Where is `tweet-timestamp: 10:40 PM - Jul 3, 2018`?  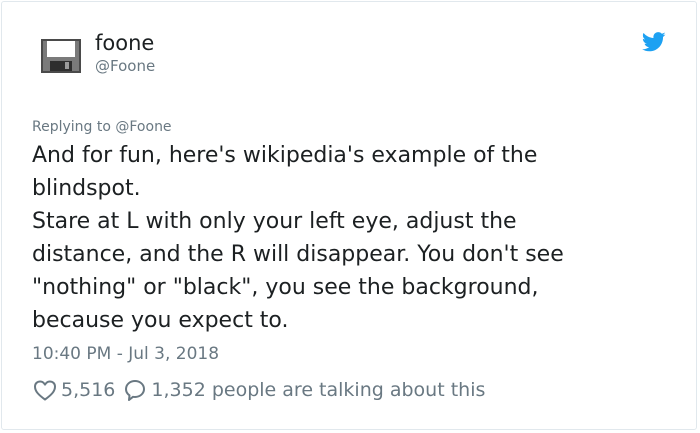
tweet-timestamp: 10:40 PM - Jul 3, 2018 is located at coordinates (125, 354).